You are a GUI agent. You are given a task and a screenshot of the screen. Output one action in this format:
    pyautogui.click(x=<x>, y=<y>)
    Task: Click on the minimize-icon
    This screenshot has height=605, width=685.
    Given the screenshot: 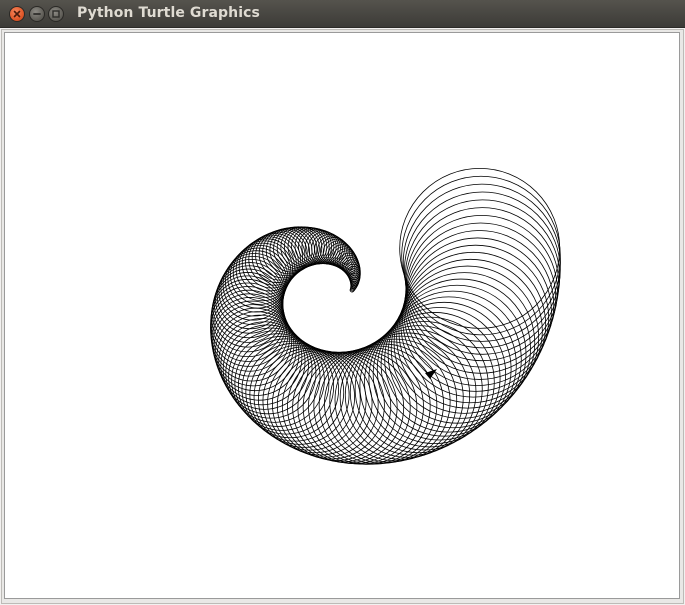 What is the action you would take?
    pyautogui.click(x=37, y=14)
    